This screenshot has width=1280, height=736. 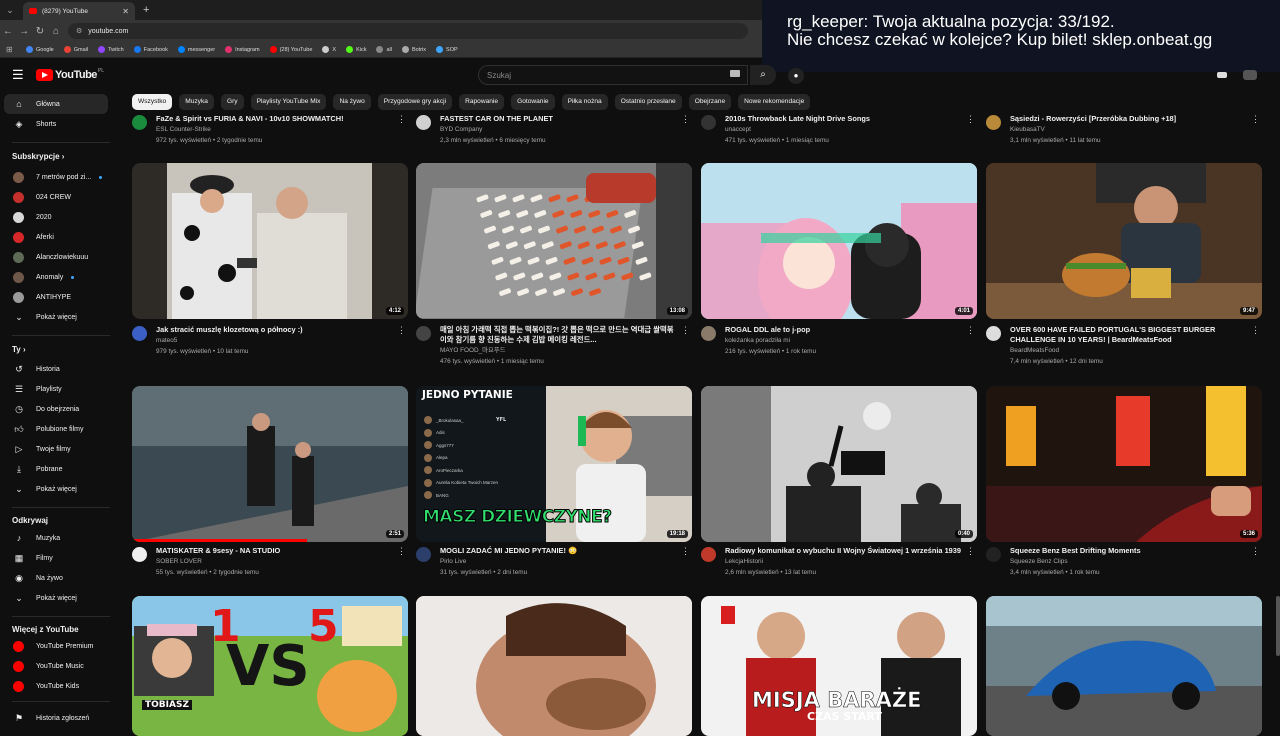 I want to click on sidebar-subscription-2: 2020, so click(x=56, y=217).